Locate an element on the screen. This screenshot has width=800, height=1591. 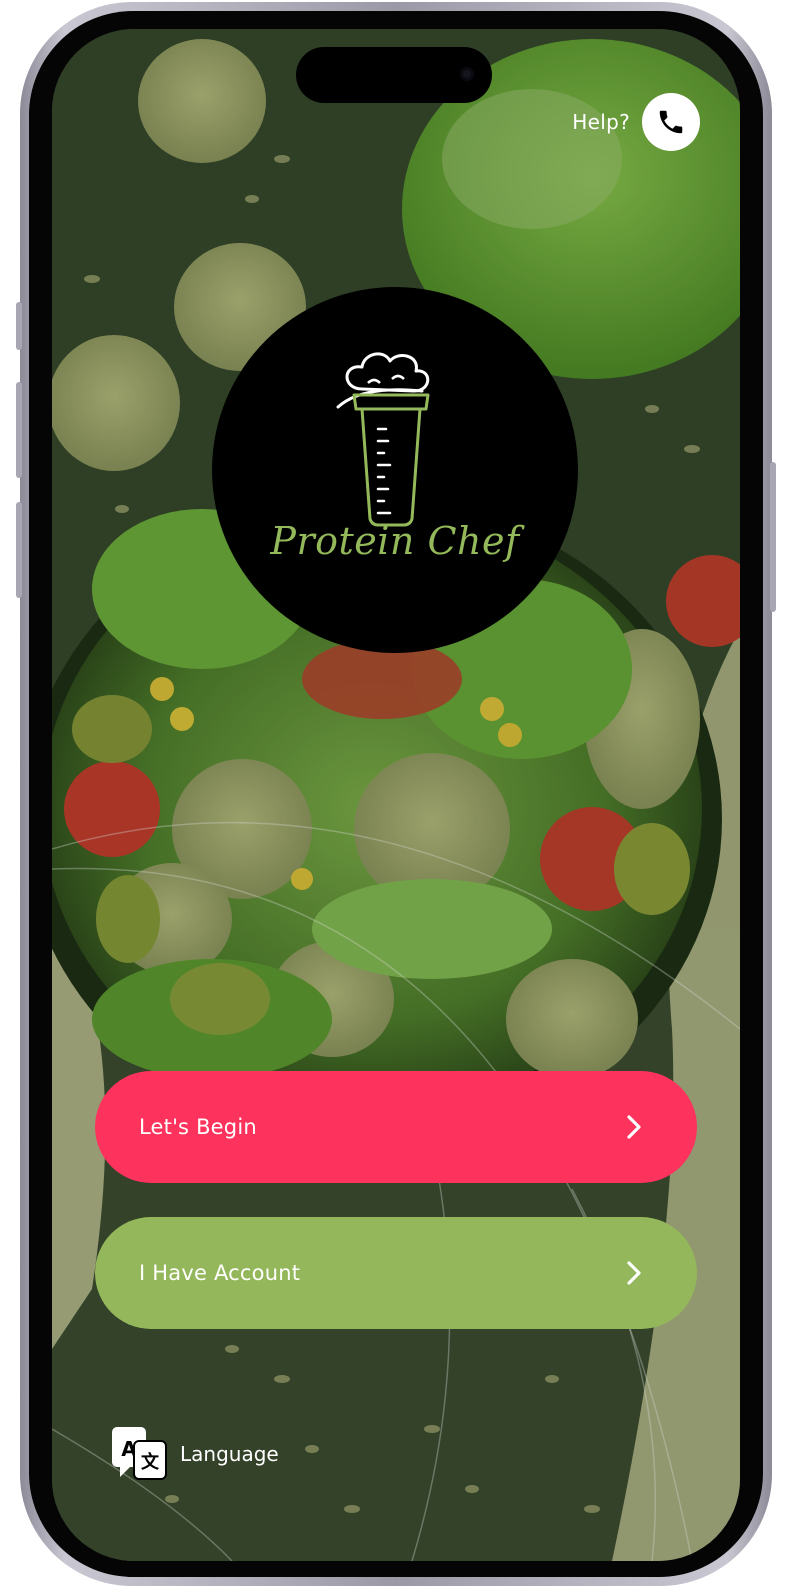
volume-down-button is located at coordinates (19, 550).